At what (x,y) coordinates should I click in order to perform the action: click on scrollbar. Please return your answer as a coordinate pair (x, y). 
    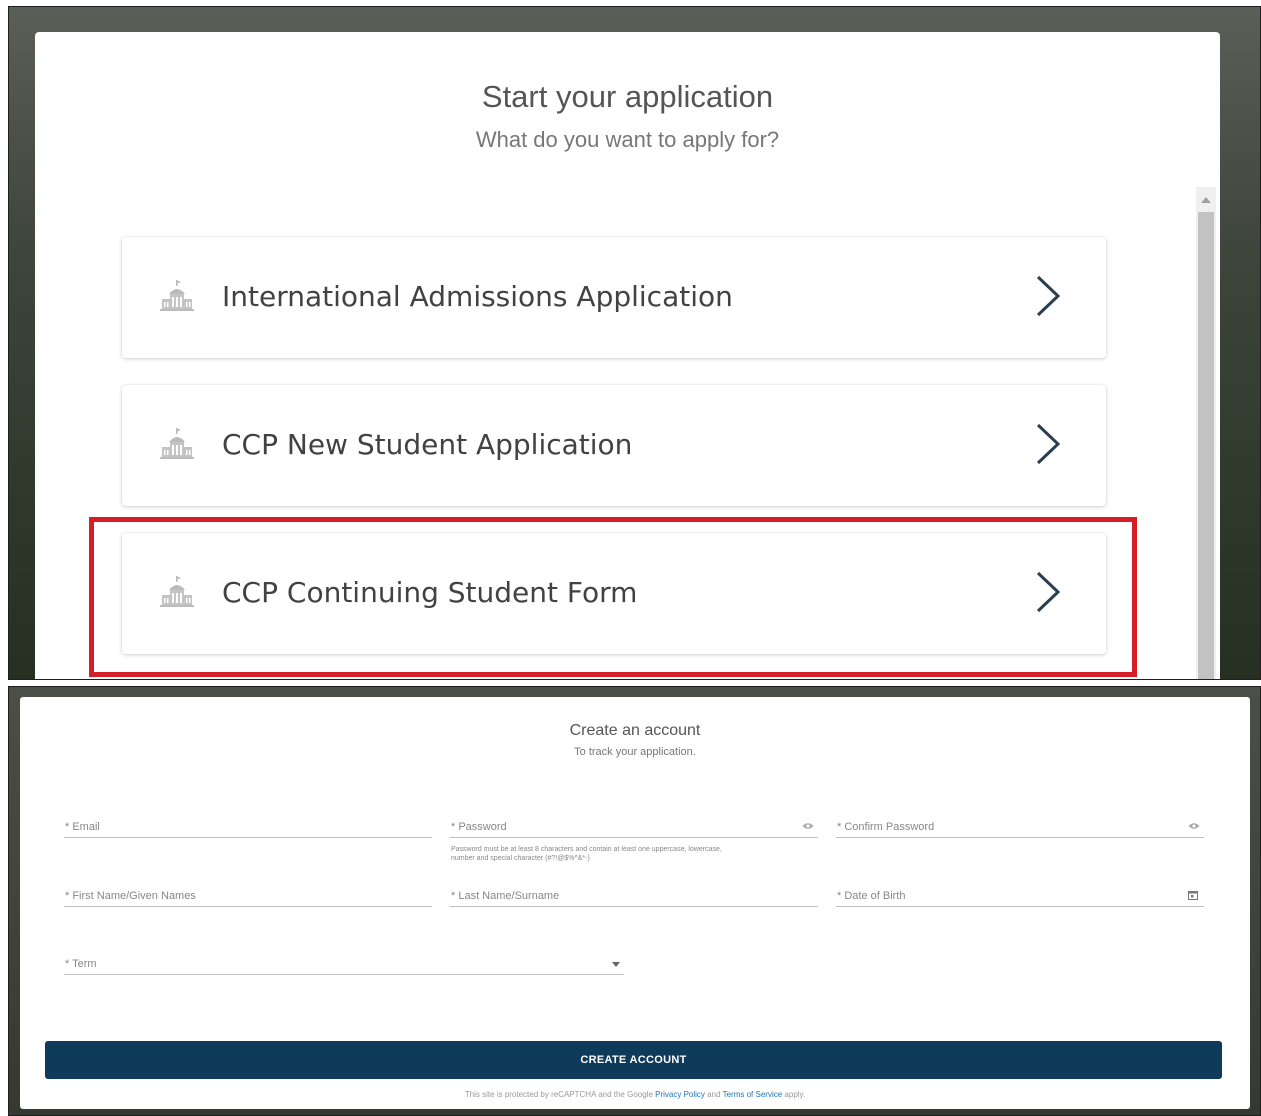
    Looking at the image, I should click on (1206, 433).